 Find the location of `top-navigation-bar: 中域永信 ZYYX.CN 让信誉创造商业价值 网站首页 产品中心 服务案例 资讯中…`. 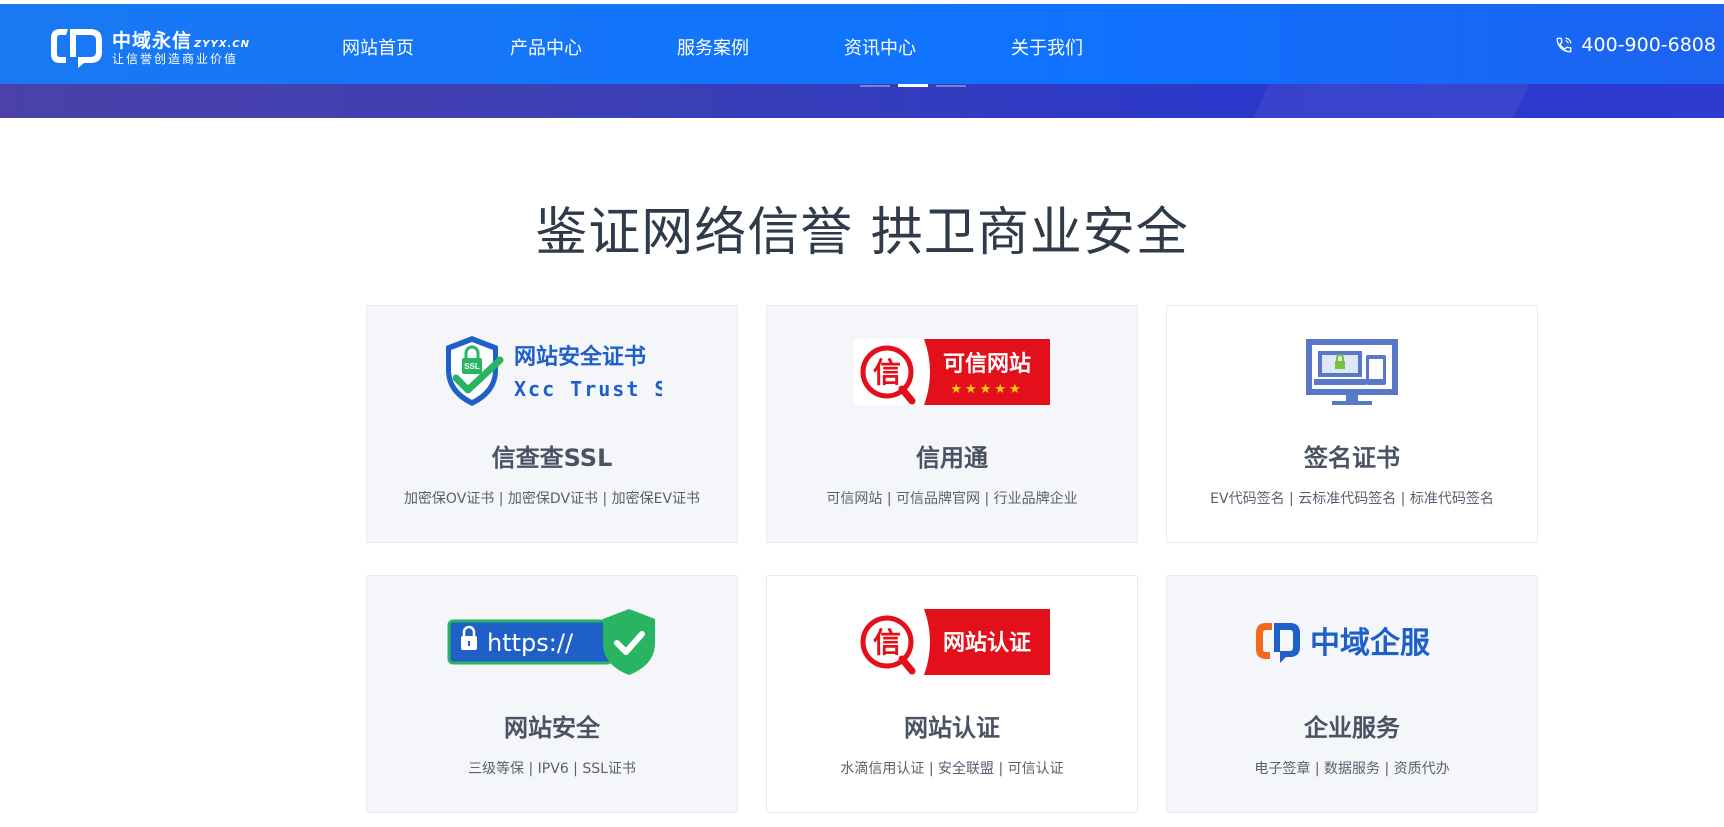

top-navigation-bar: 中域永信 ZYYX.CN 让信誉创造商业价值 网站首页 产品中心 服务案例 资讯中… is located at coordinates (862, 42).